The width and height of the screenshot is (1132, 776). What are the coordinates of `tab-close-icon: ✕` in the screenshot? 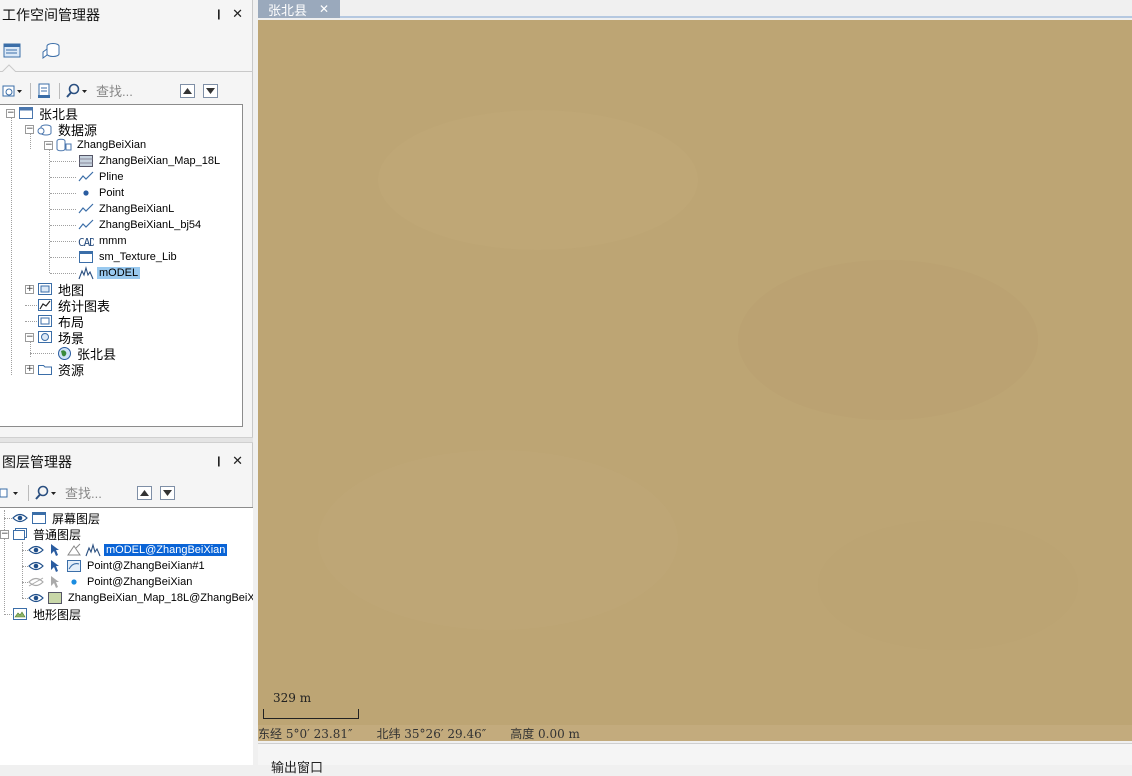 It's located at (324, 9).